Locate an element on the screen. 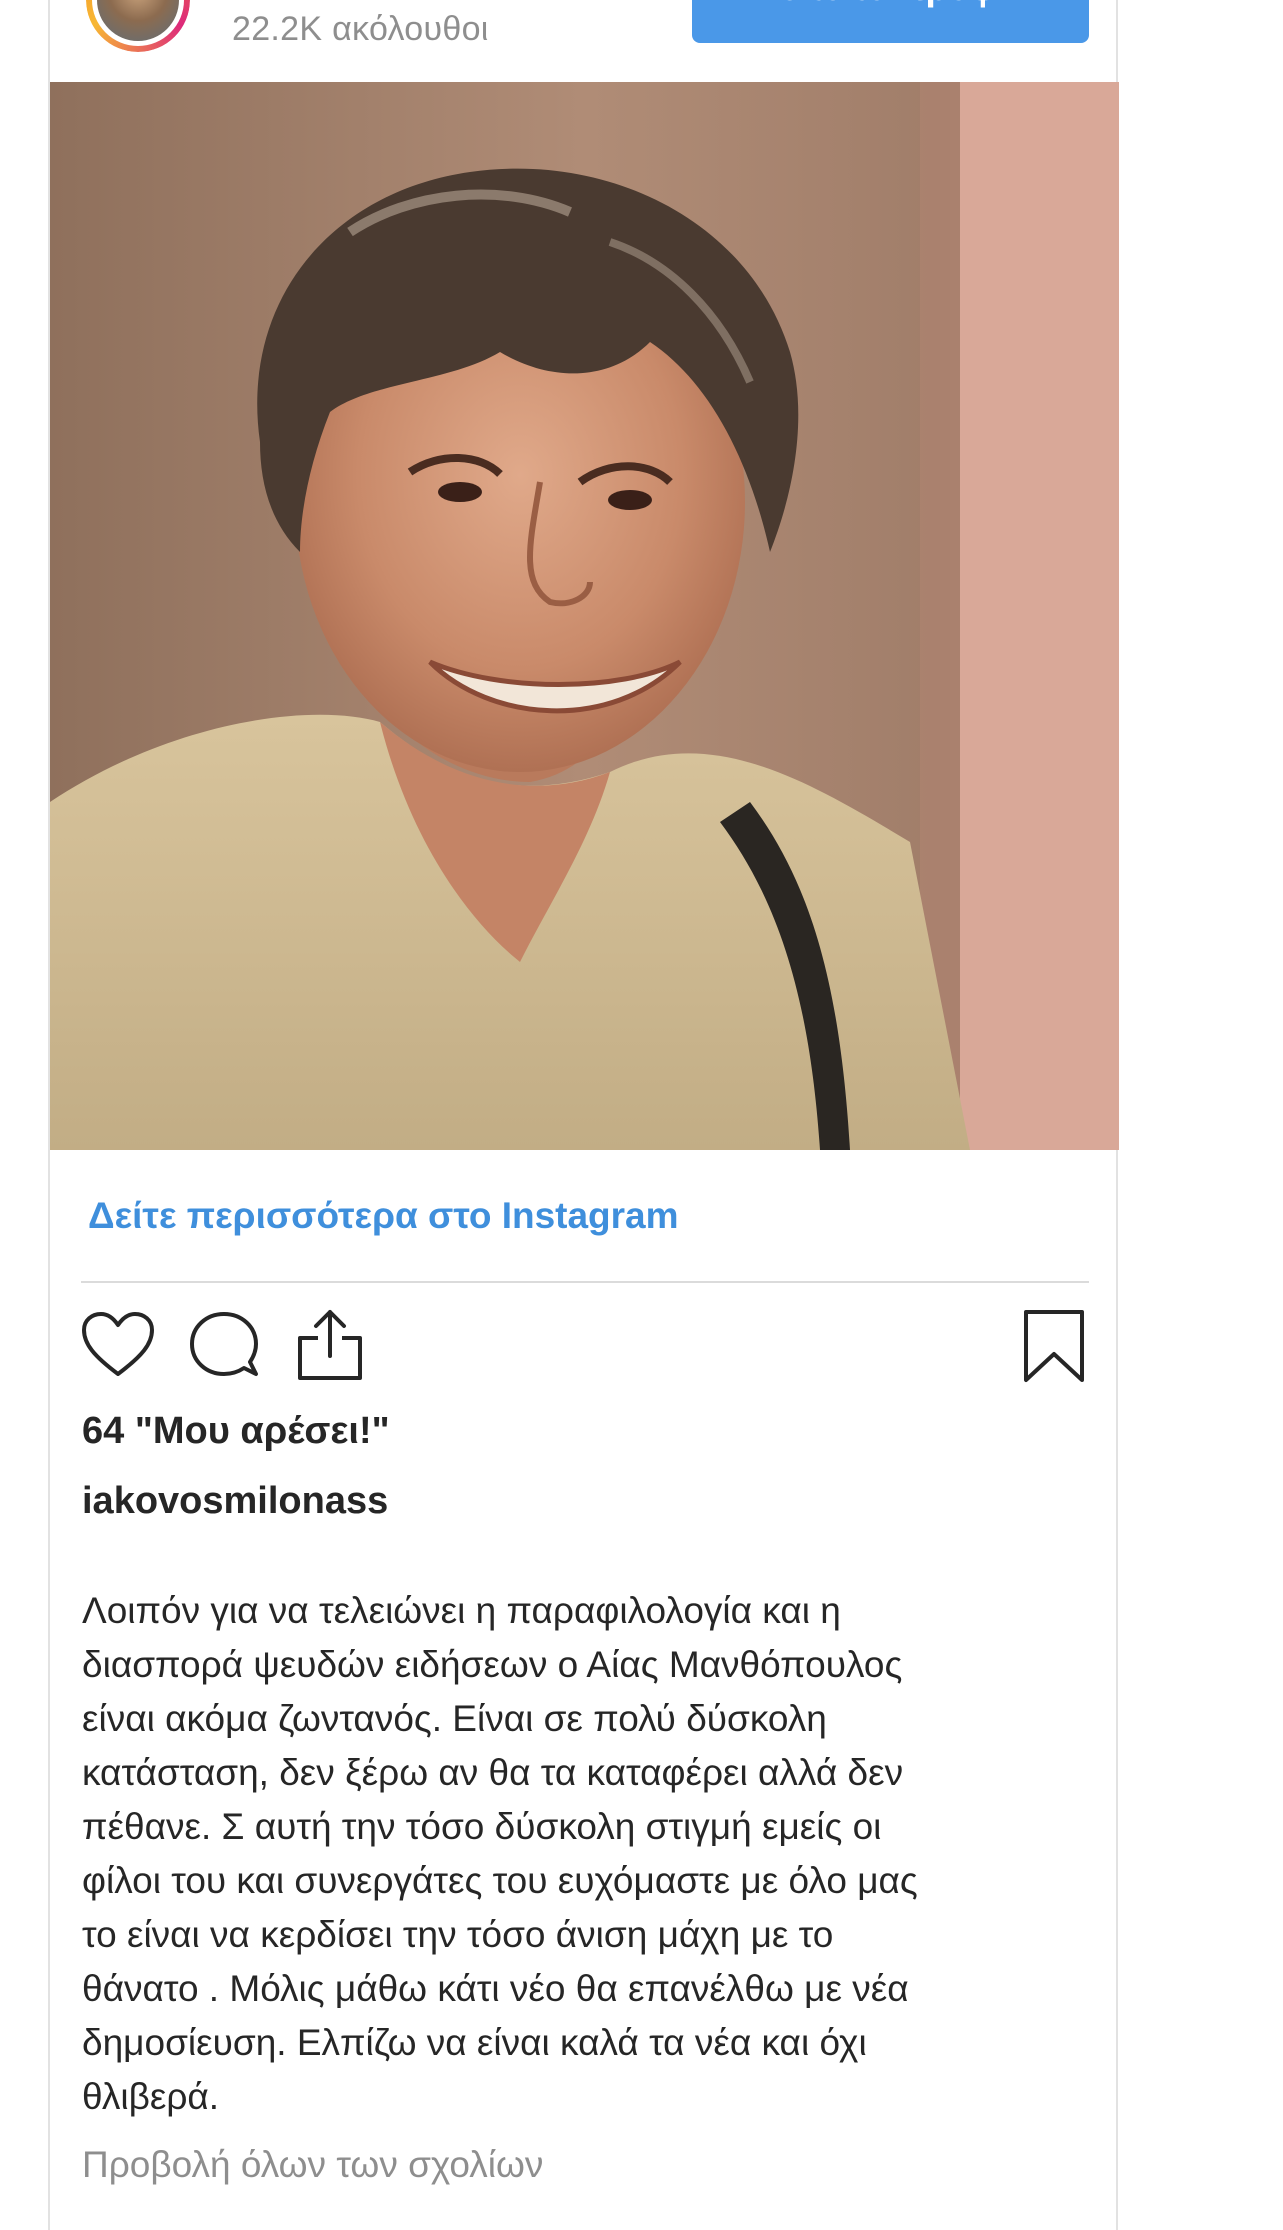 The width and height of the screenshot is (1283, 2230). likes-count: 64 "Μου αρέσει!" is located at coordinates (236, 1431).